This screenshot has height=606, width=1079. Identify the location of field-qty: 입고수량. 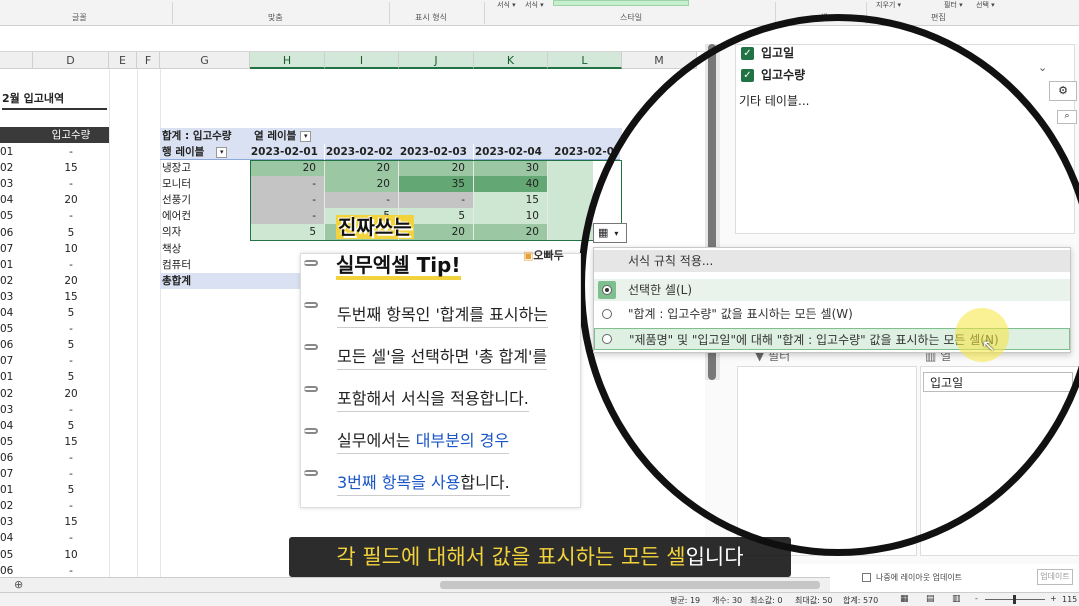
(783, 75).